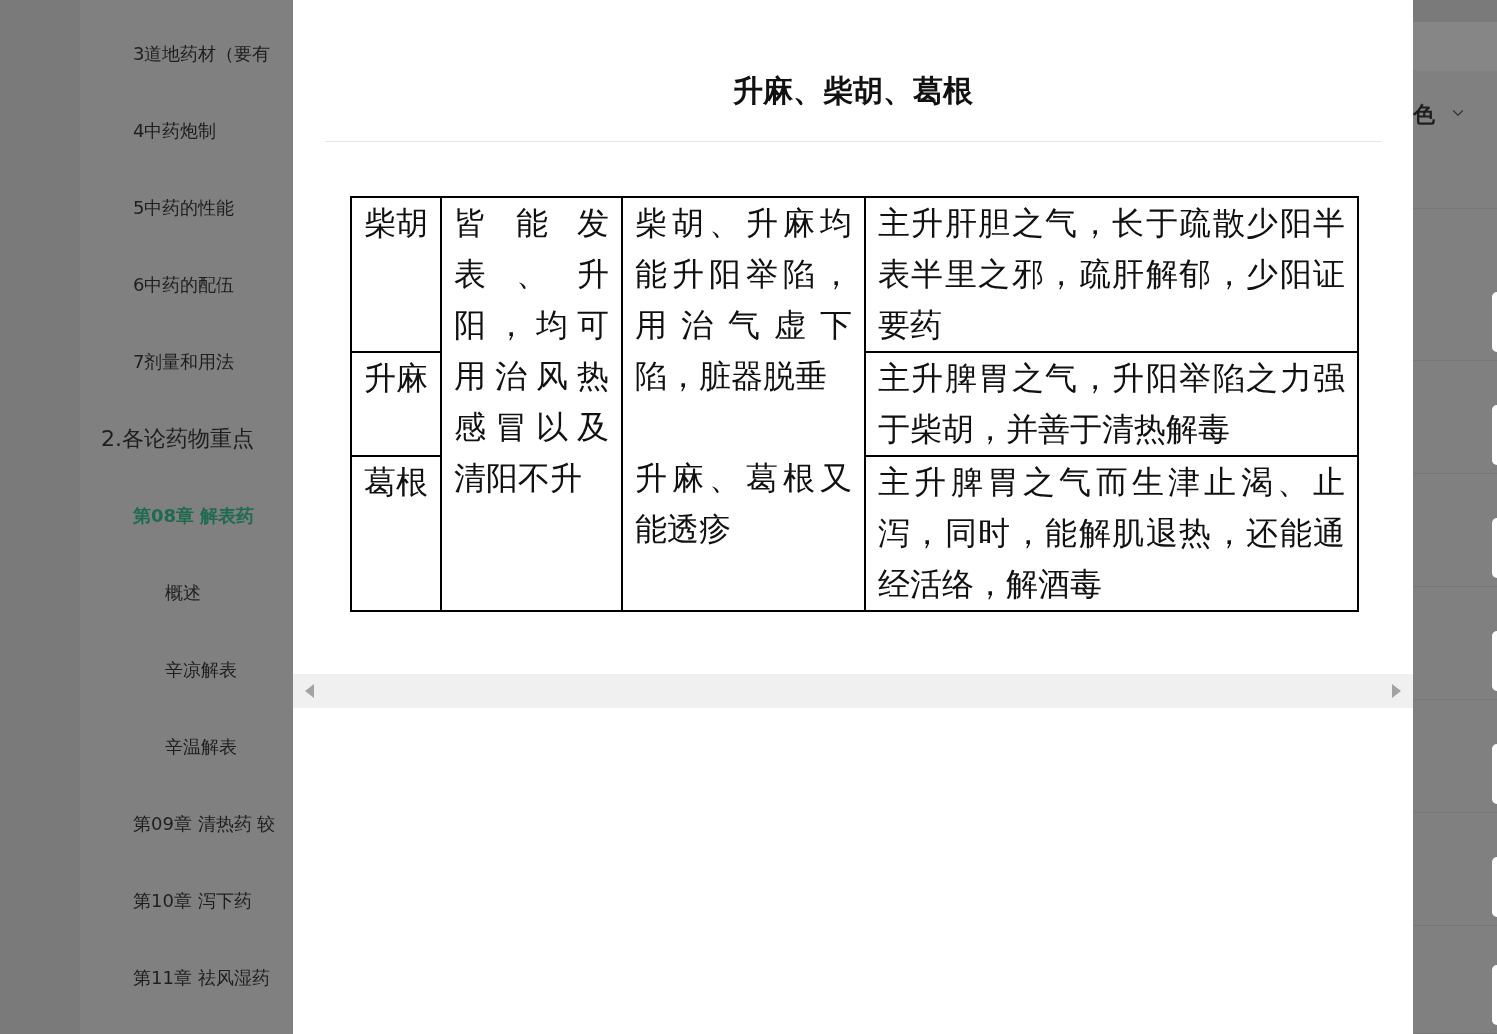 This screenshot has height=1034, width=1497. What do you see at coordinates (853, 91) in the screenshot?
I see `dialog-title: 升麻、柴胡、葛根` at bounding box center [853, 91].